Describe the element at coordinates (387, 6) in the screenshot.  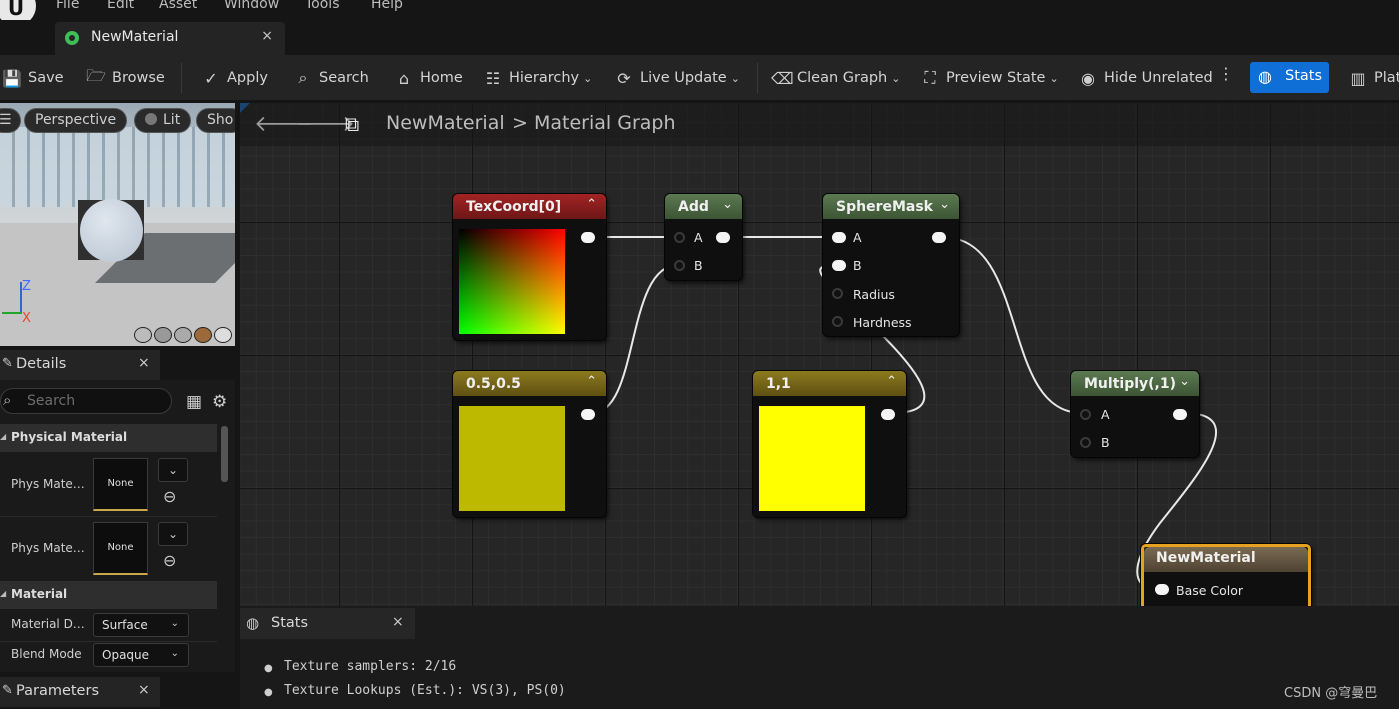
I see `menu-help: Help` at that location.